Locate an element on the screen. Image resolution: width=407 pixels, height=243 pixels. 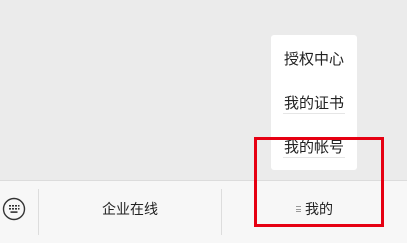
tab-label: 企业在线 is located at coordinates (130, 210).